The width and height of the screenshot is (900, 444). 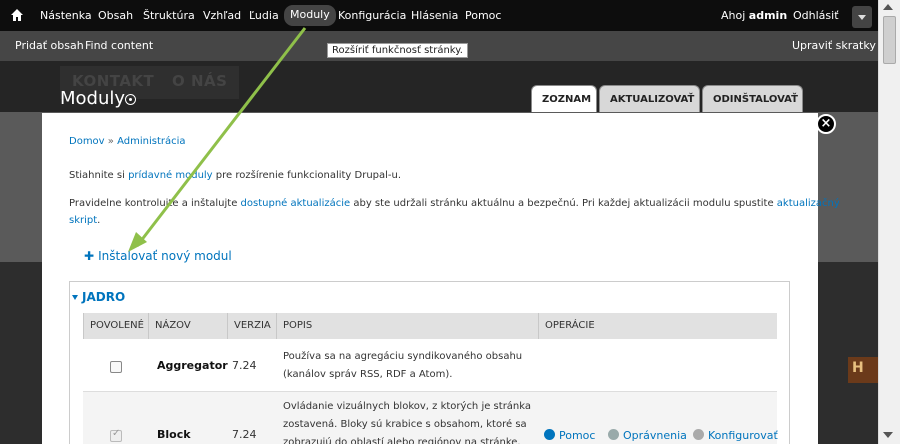 I want to click on toolbar-item-modules: Moduly, so click(x=310, y=15).